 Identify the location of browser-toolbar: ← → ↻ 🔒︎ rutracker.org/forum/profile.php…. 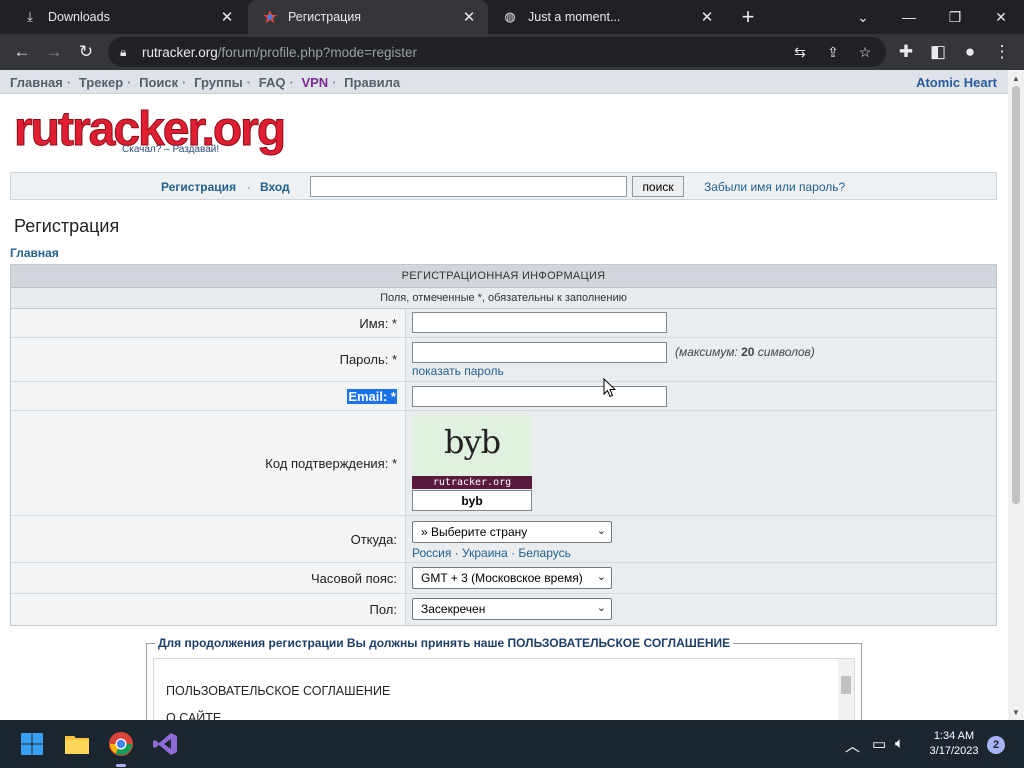
(512, 52).